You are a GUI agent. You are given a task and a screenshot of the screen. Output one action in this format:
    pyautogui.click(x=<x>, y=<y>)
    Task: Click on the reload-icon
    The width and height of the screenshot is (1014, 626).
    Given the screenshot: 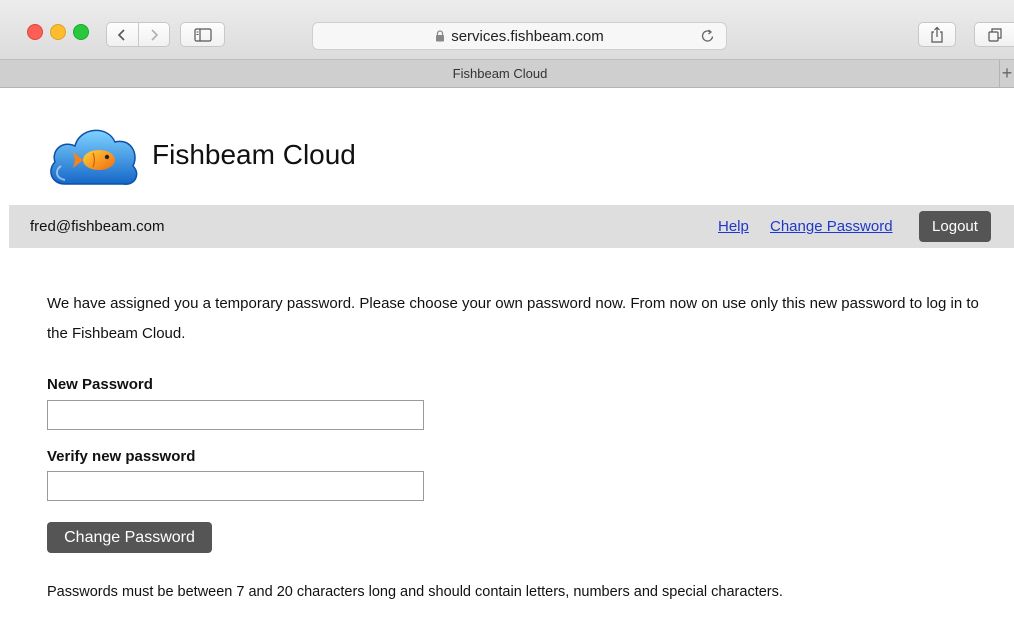 What is the action you would take?
    pyautogui.click(x=708, y=38)
    